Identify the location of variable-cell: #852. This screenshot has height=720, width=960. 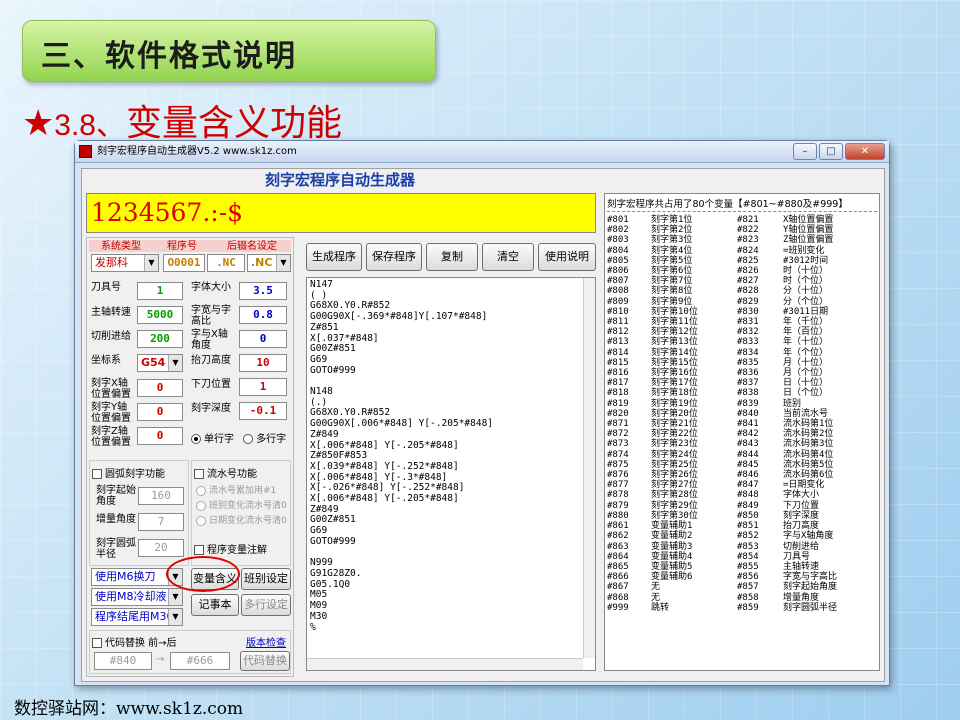
(748, 536).